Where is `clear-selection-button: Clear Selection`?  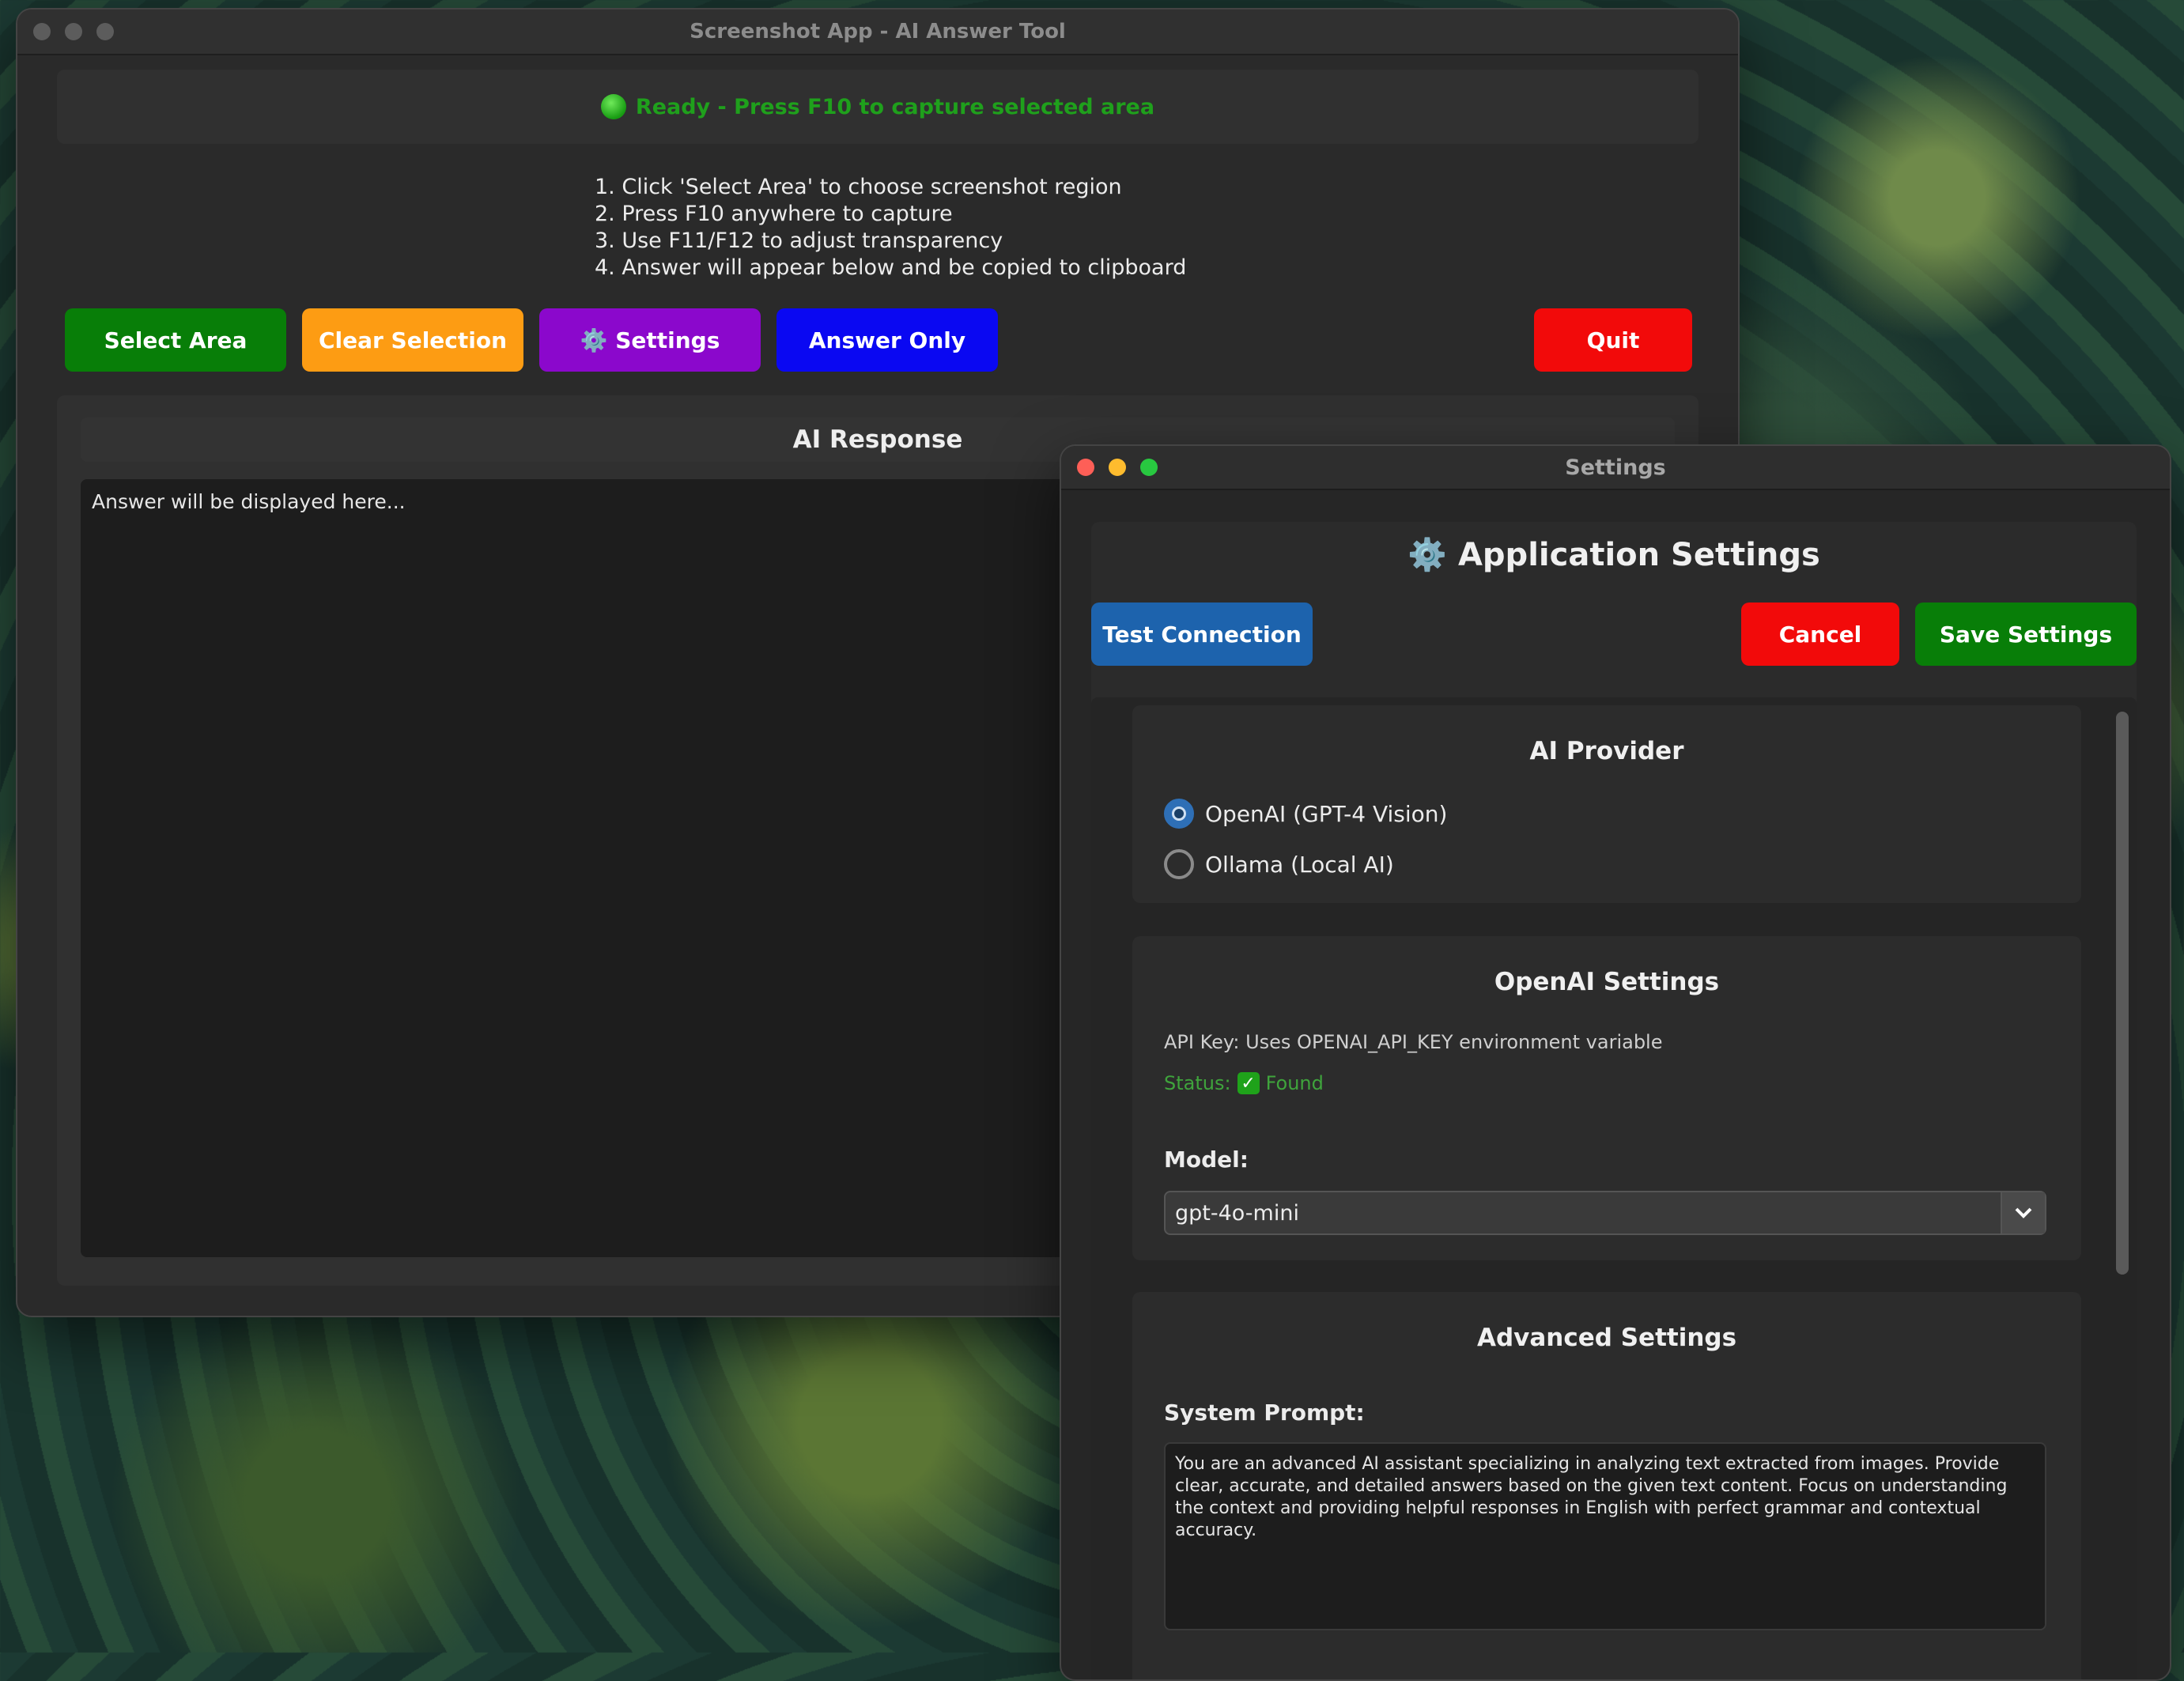 clear-selection-button: Clear Selection is located at coordinates (412, 340).